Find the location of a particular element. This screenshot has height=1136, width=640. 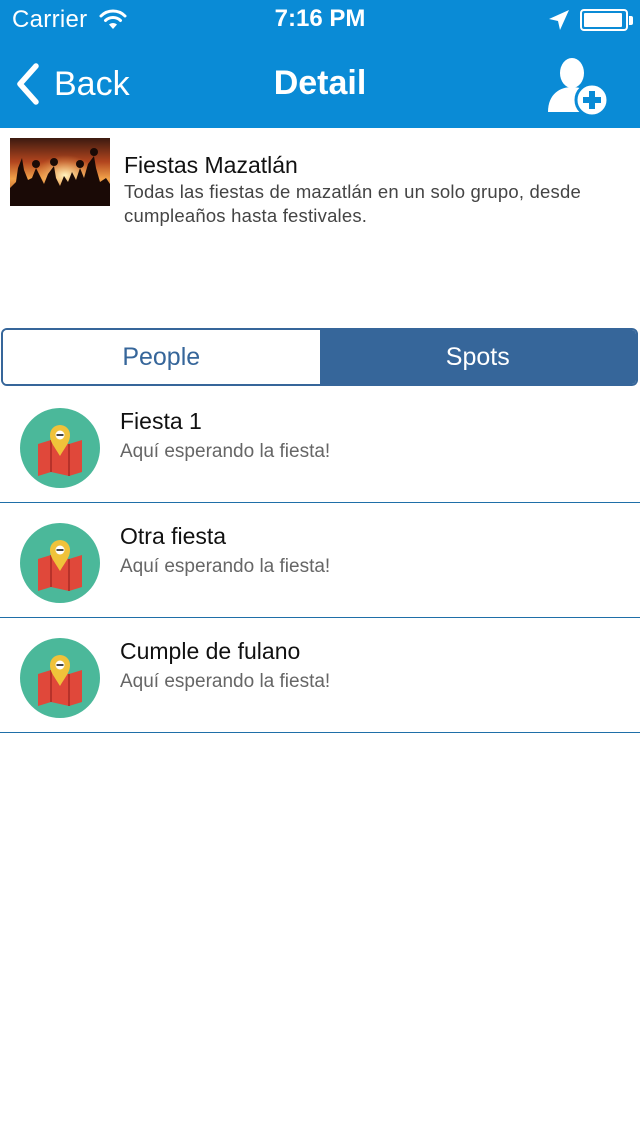

back-label: Back is located at coordinates (92, 83).